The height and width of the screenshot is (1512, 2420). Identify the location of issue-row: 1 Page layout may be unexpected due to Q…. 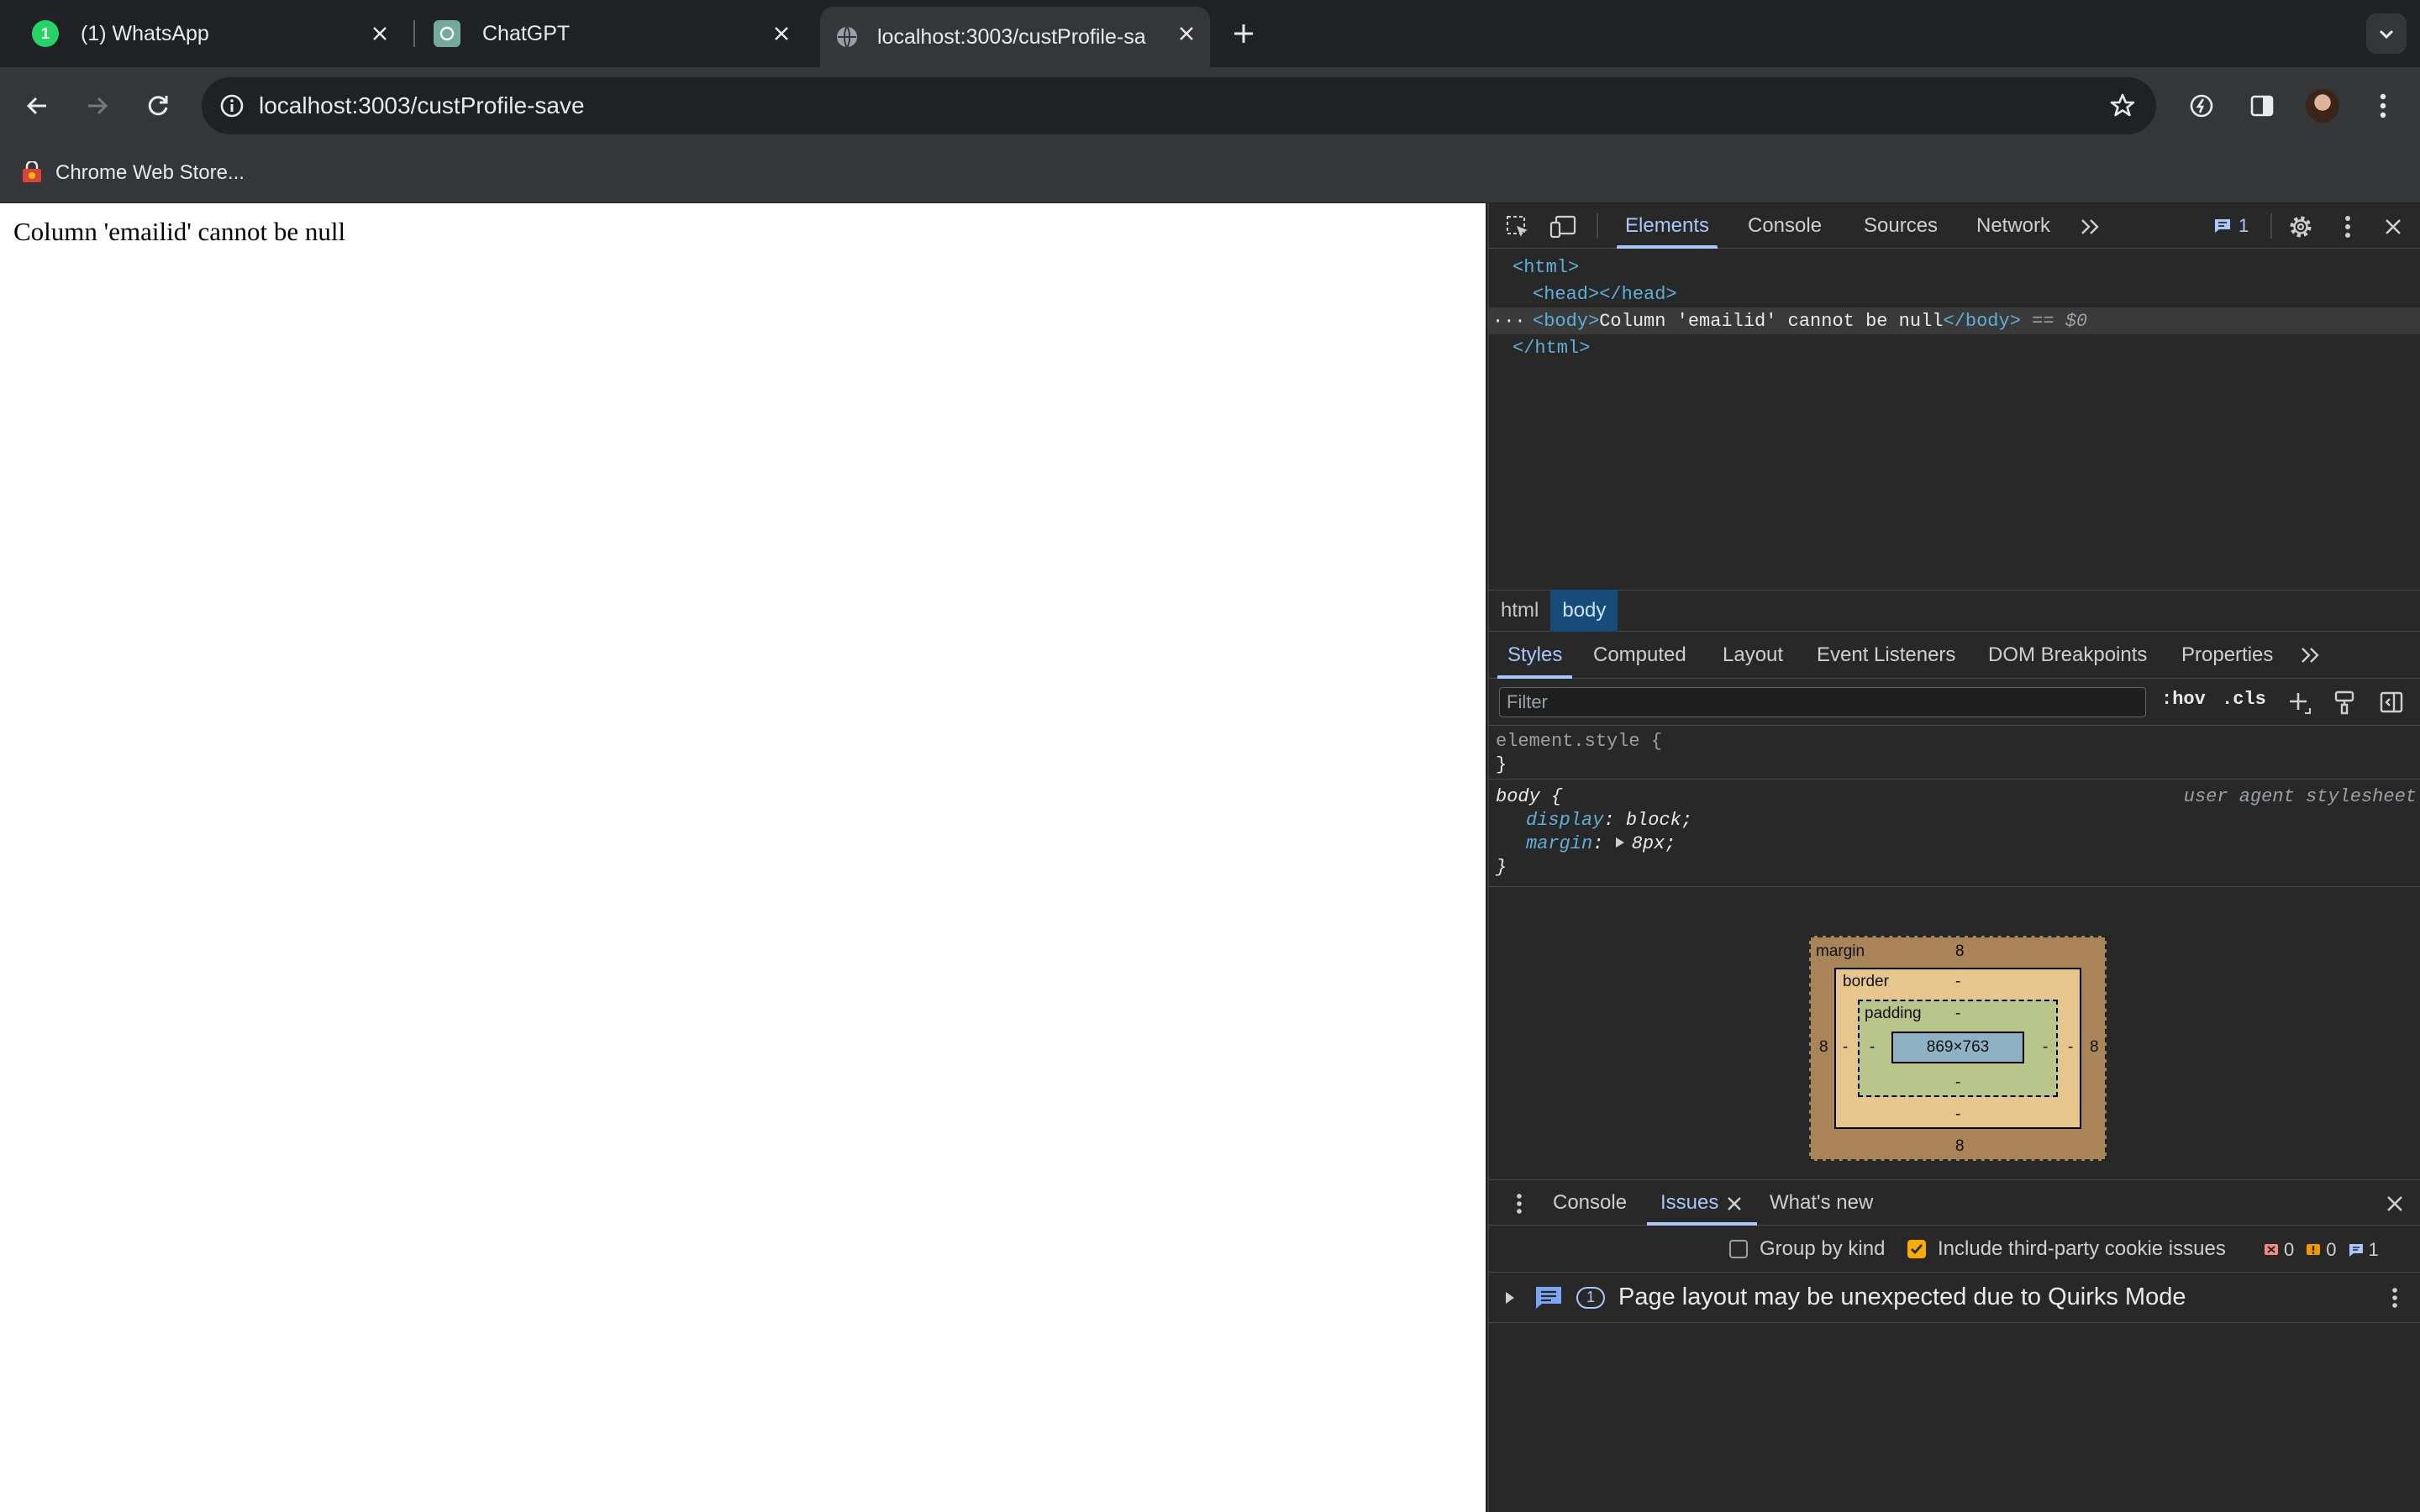
(1954, 1298).